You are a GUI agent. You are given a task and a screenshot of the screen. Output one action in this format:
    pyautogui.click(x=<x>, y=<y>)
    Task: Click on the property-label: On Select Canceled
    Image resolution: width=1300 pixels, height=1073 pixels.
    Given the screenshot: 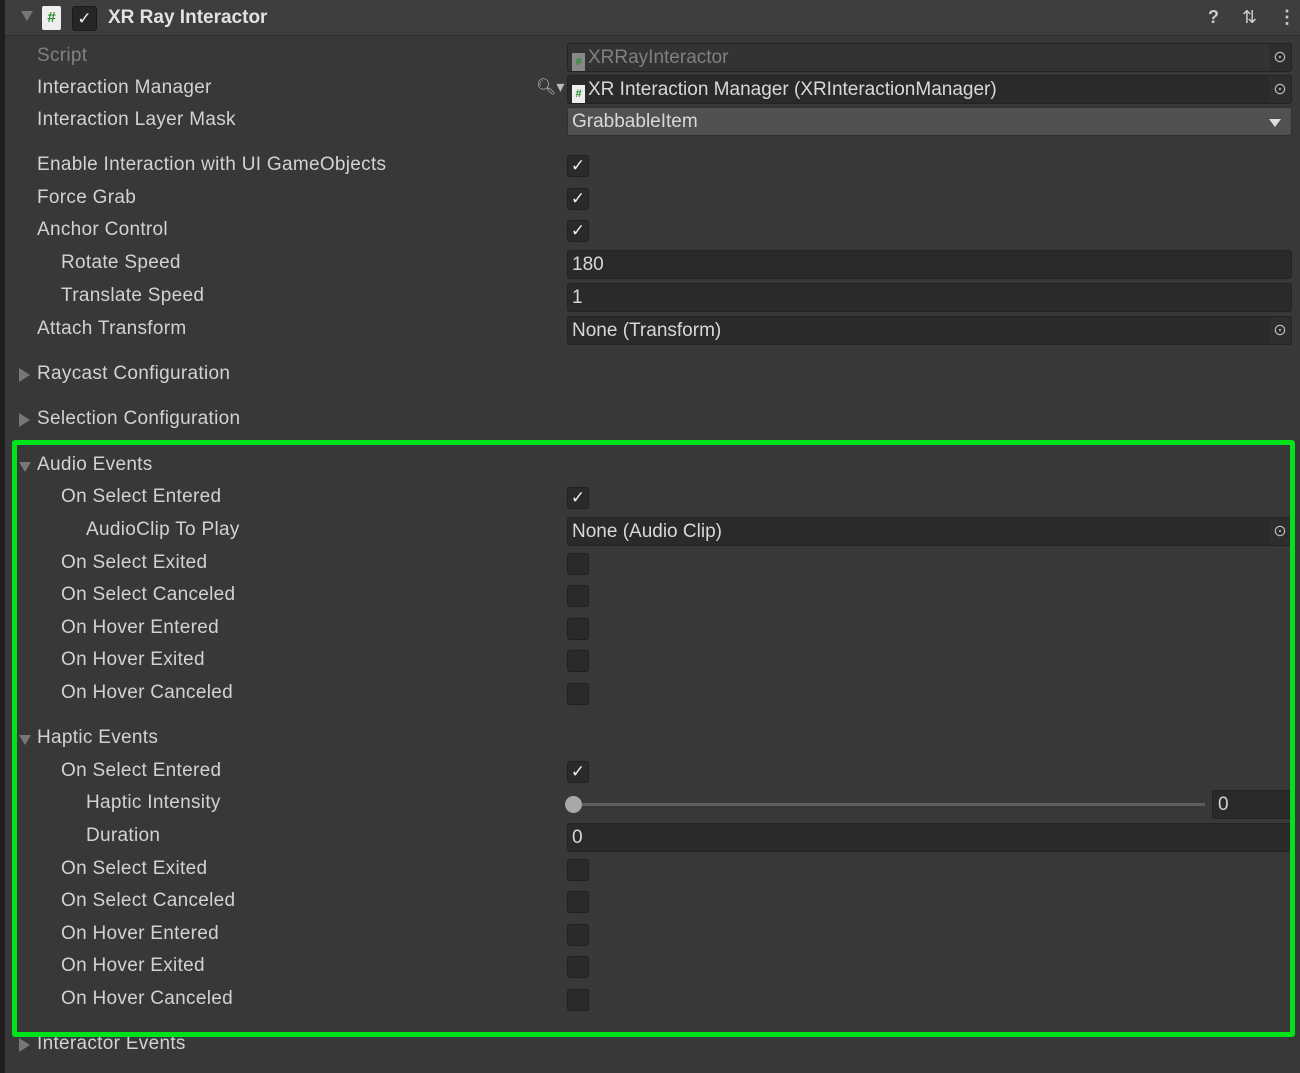 What is the action you would take?
    pyautogui.click(x=148, y=900)
    